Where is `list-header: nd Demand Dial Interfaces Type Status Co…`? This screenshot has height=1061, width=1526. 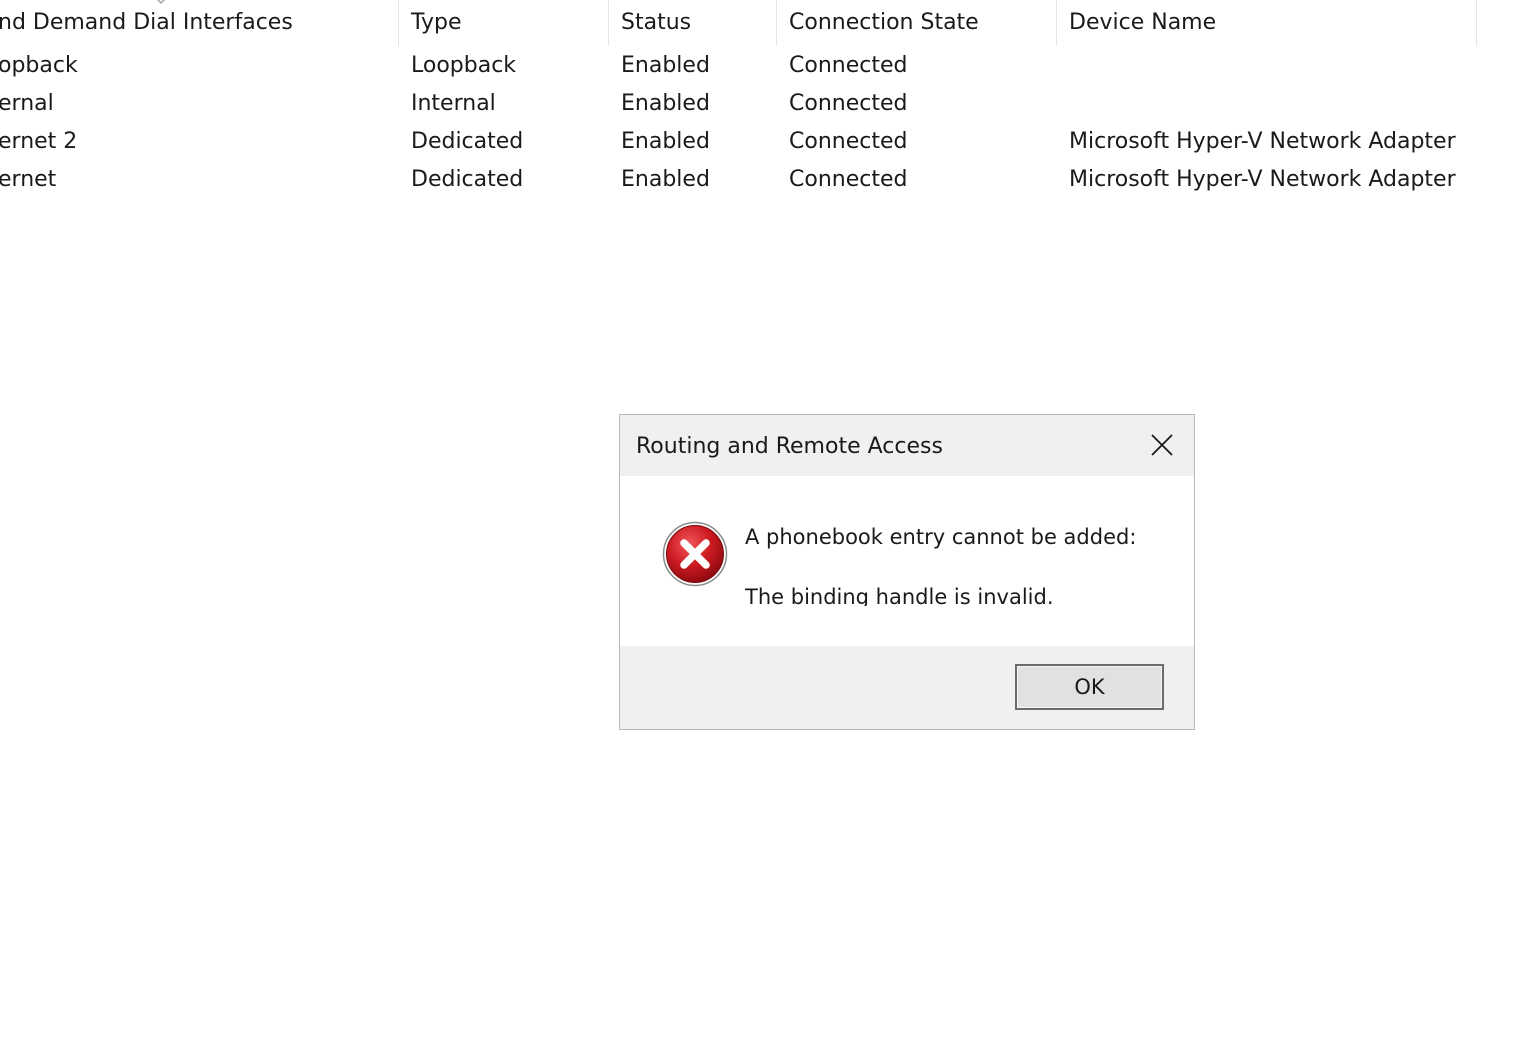
list-header: nd Demand Dial Interfaces Type Status Co… is located at coordinates (763, 23).